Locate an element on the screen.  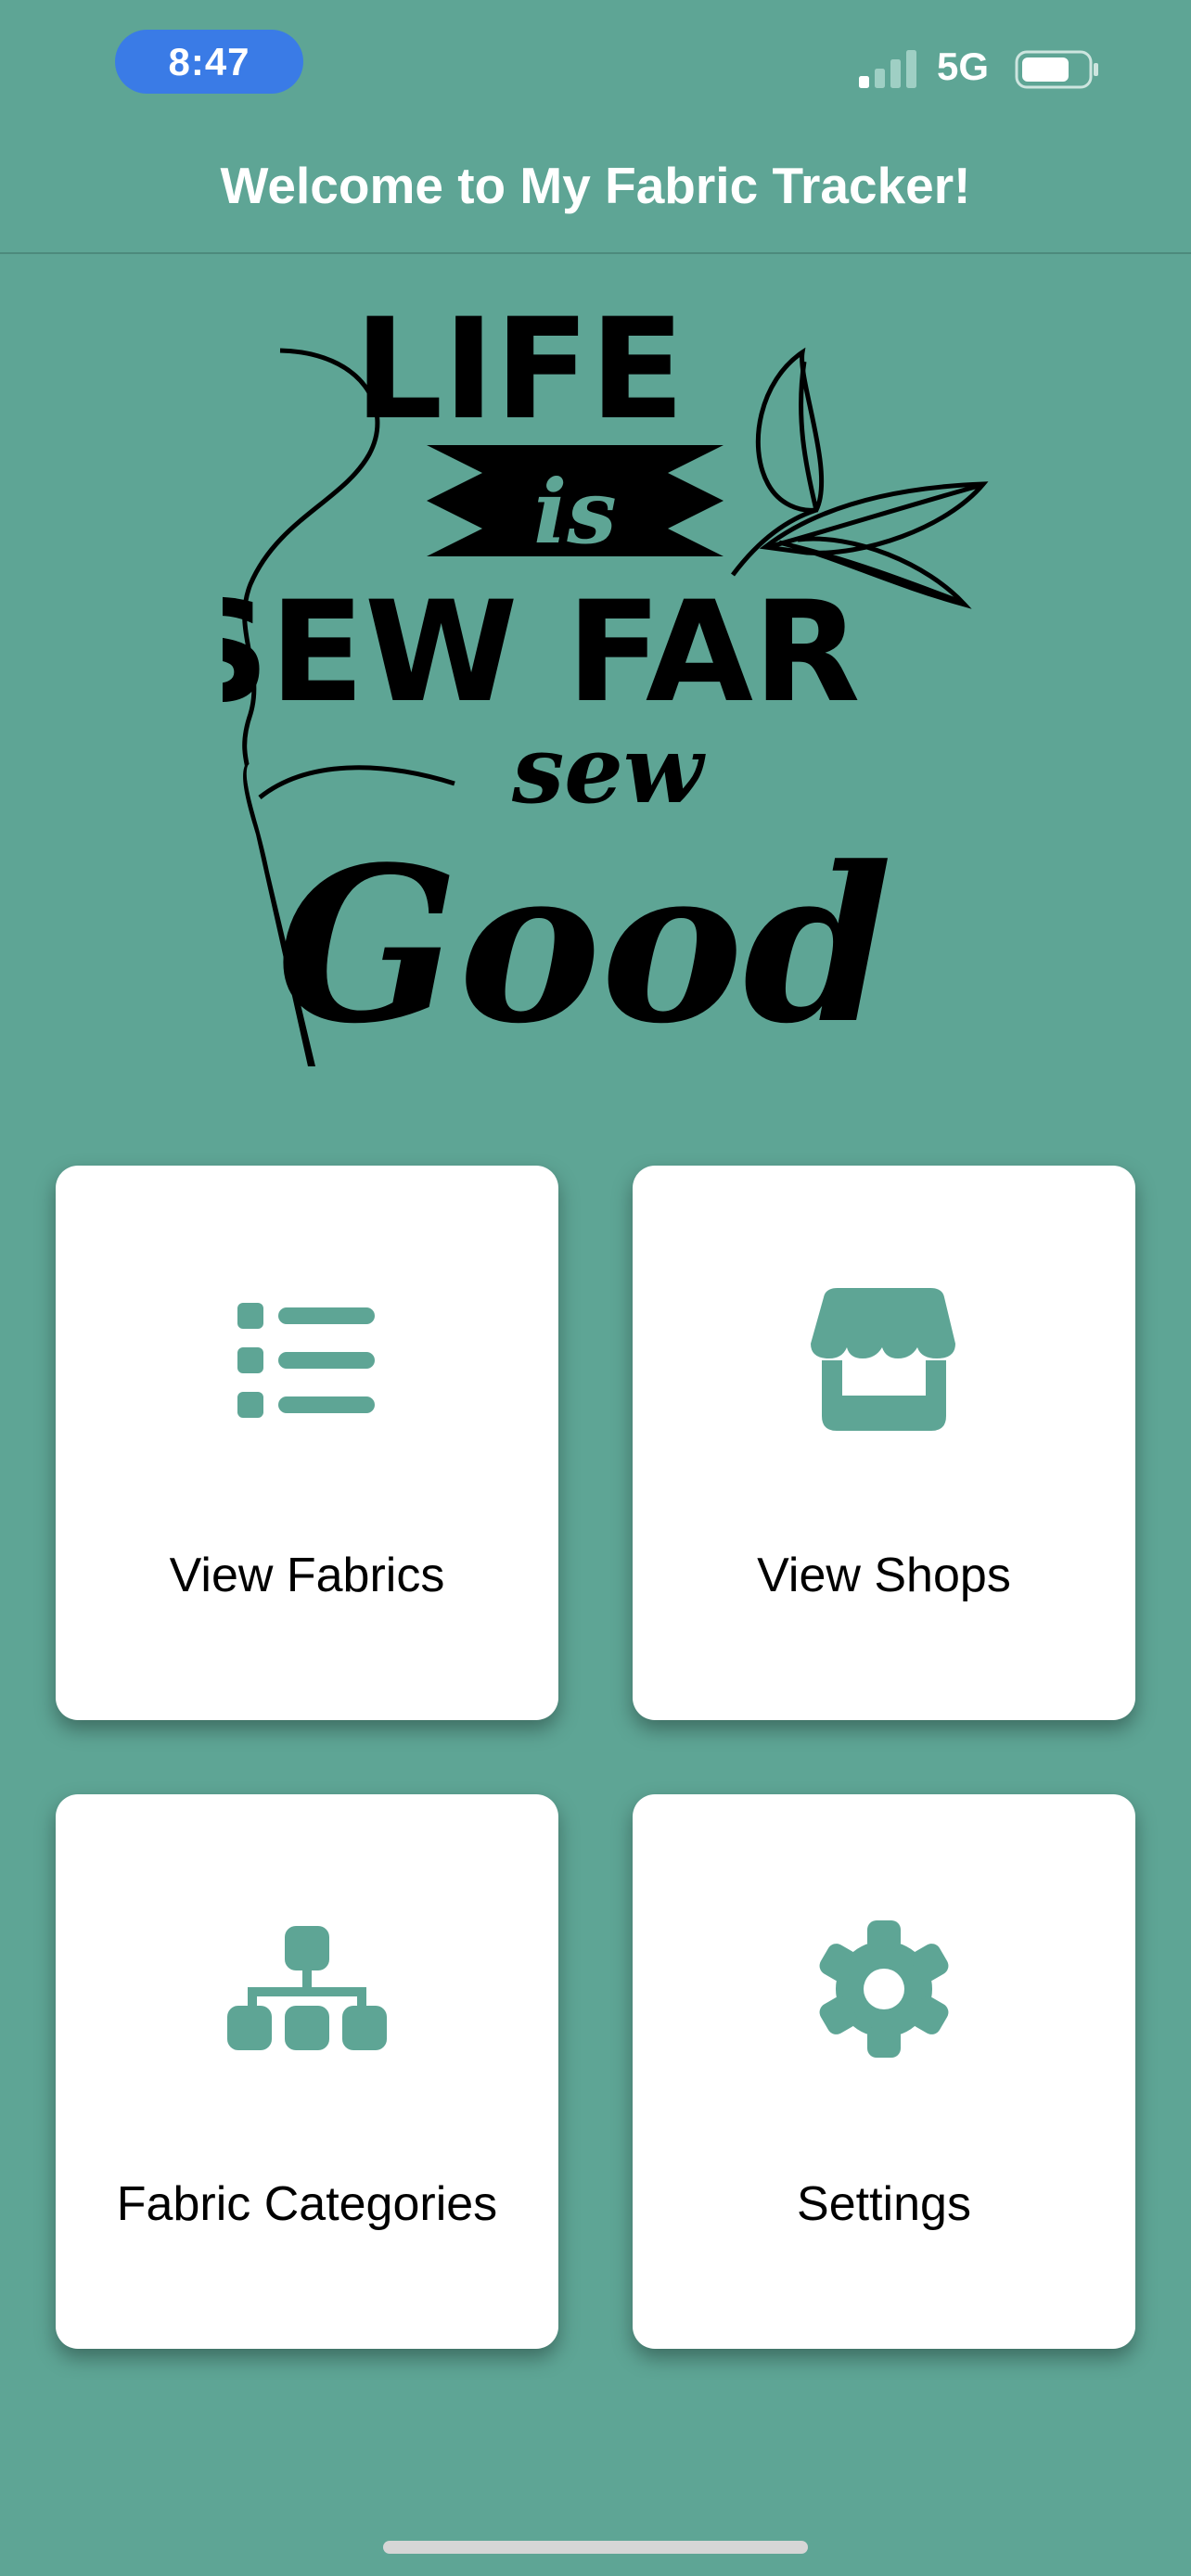
settings-card: Settings is located at coordinates (884, 2071).